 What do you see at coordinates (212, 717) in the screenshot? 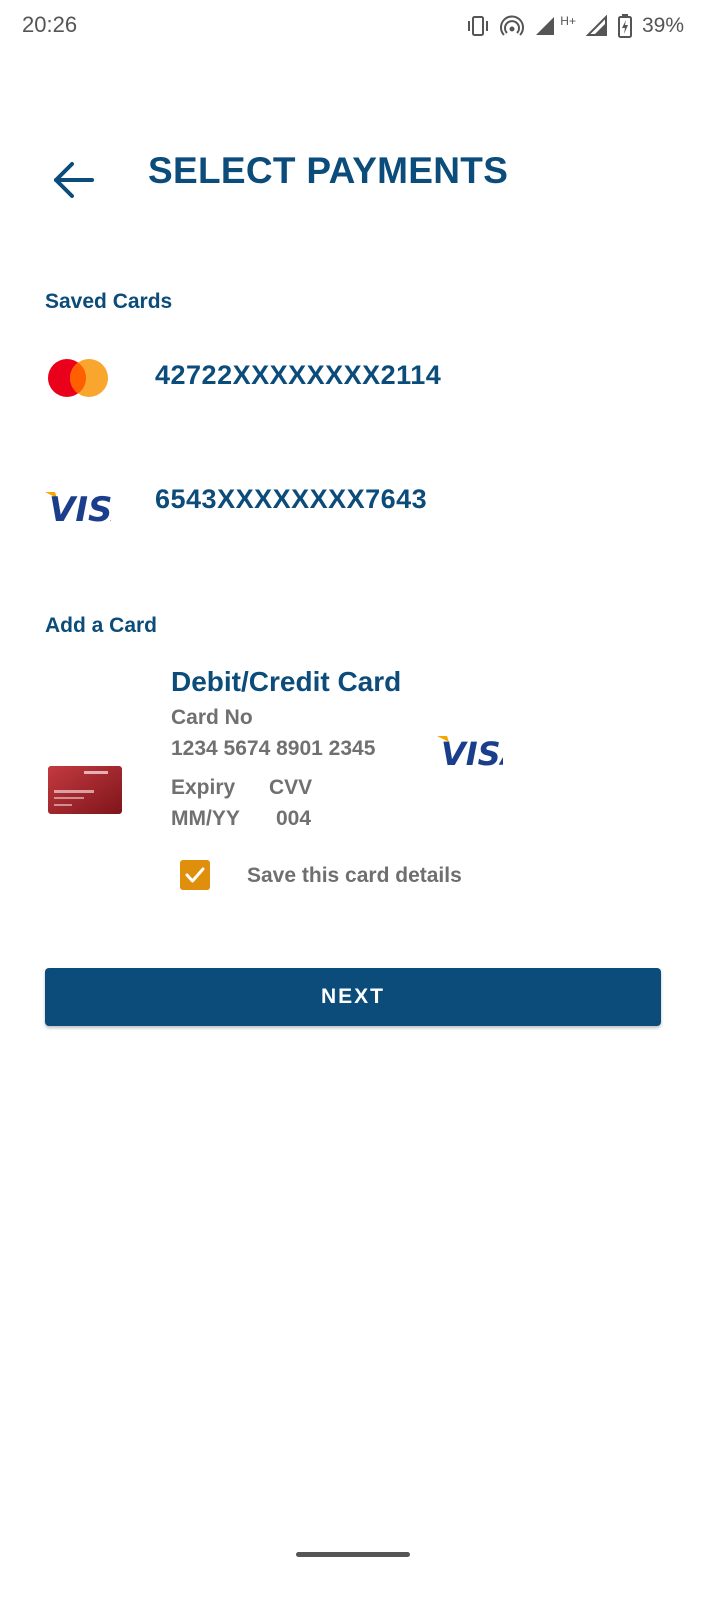
I see `card-no-label: Card No` at bounding box center [212, 717].